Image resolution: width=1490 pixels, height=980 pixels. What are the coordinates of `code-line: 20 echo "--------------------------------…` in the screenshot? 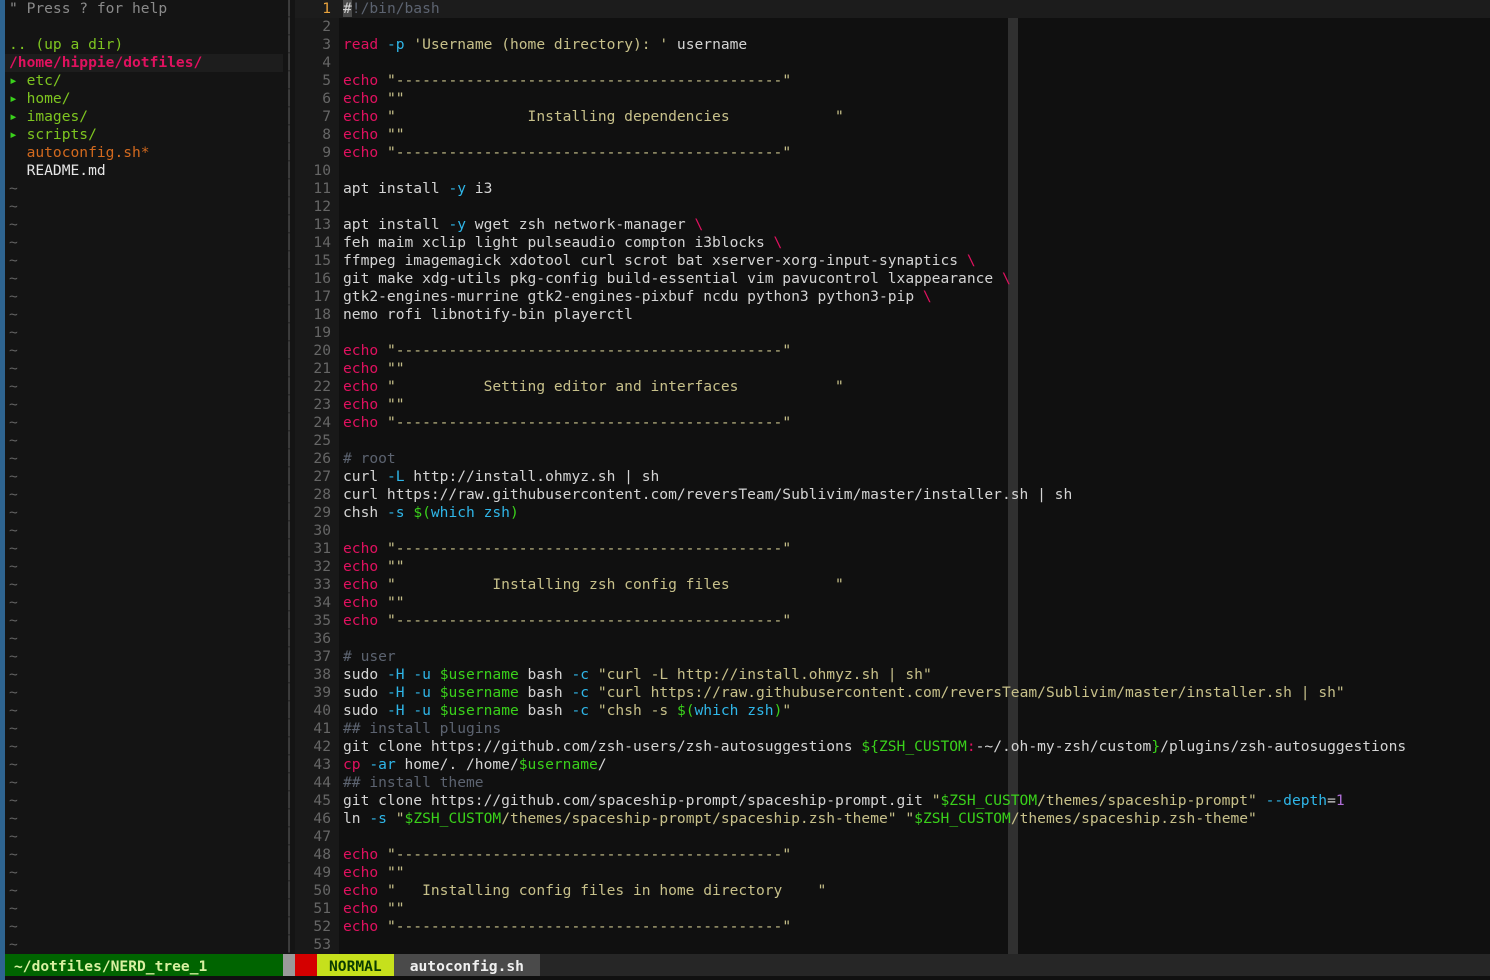 It's located at (892, 351).